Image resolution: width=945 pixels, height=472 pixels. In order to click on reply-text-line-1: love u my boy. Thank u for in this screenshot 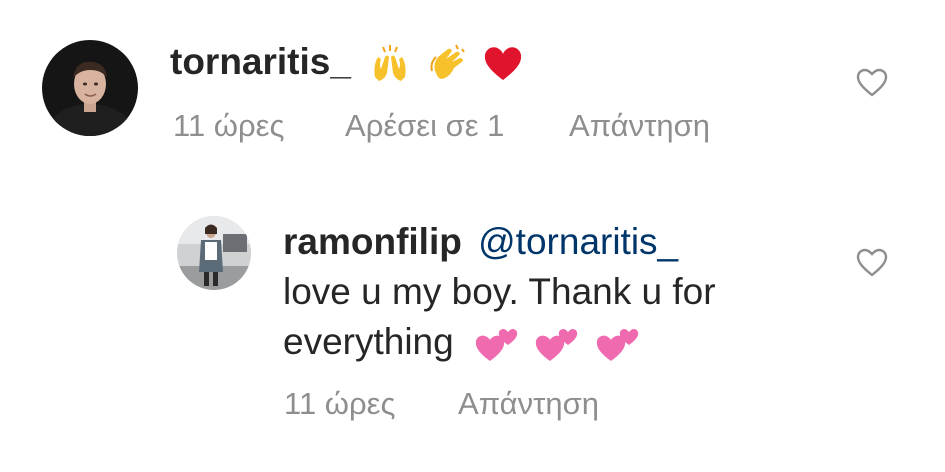, I will do `click(499, 291)`.